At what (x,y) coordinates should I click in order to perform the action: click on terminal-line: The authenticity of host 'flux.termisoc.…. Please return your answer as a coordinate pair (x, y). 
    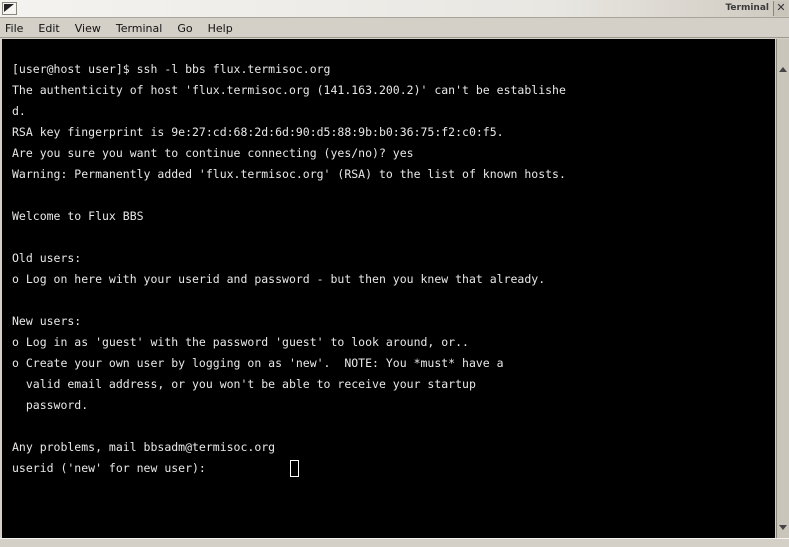
    Looking at the image, I should click on (289, 90).